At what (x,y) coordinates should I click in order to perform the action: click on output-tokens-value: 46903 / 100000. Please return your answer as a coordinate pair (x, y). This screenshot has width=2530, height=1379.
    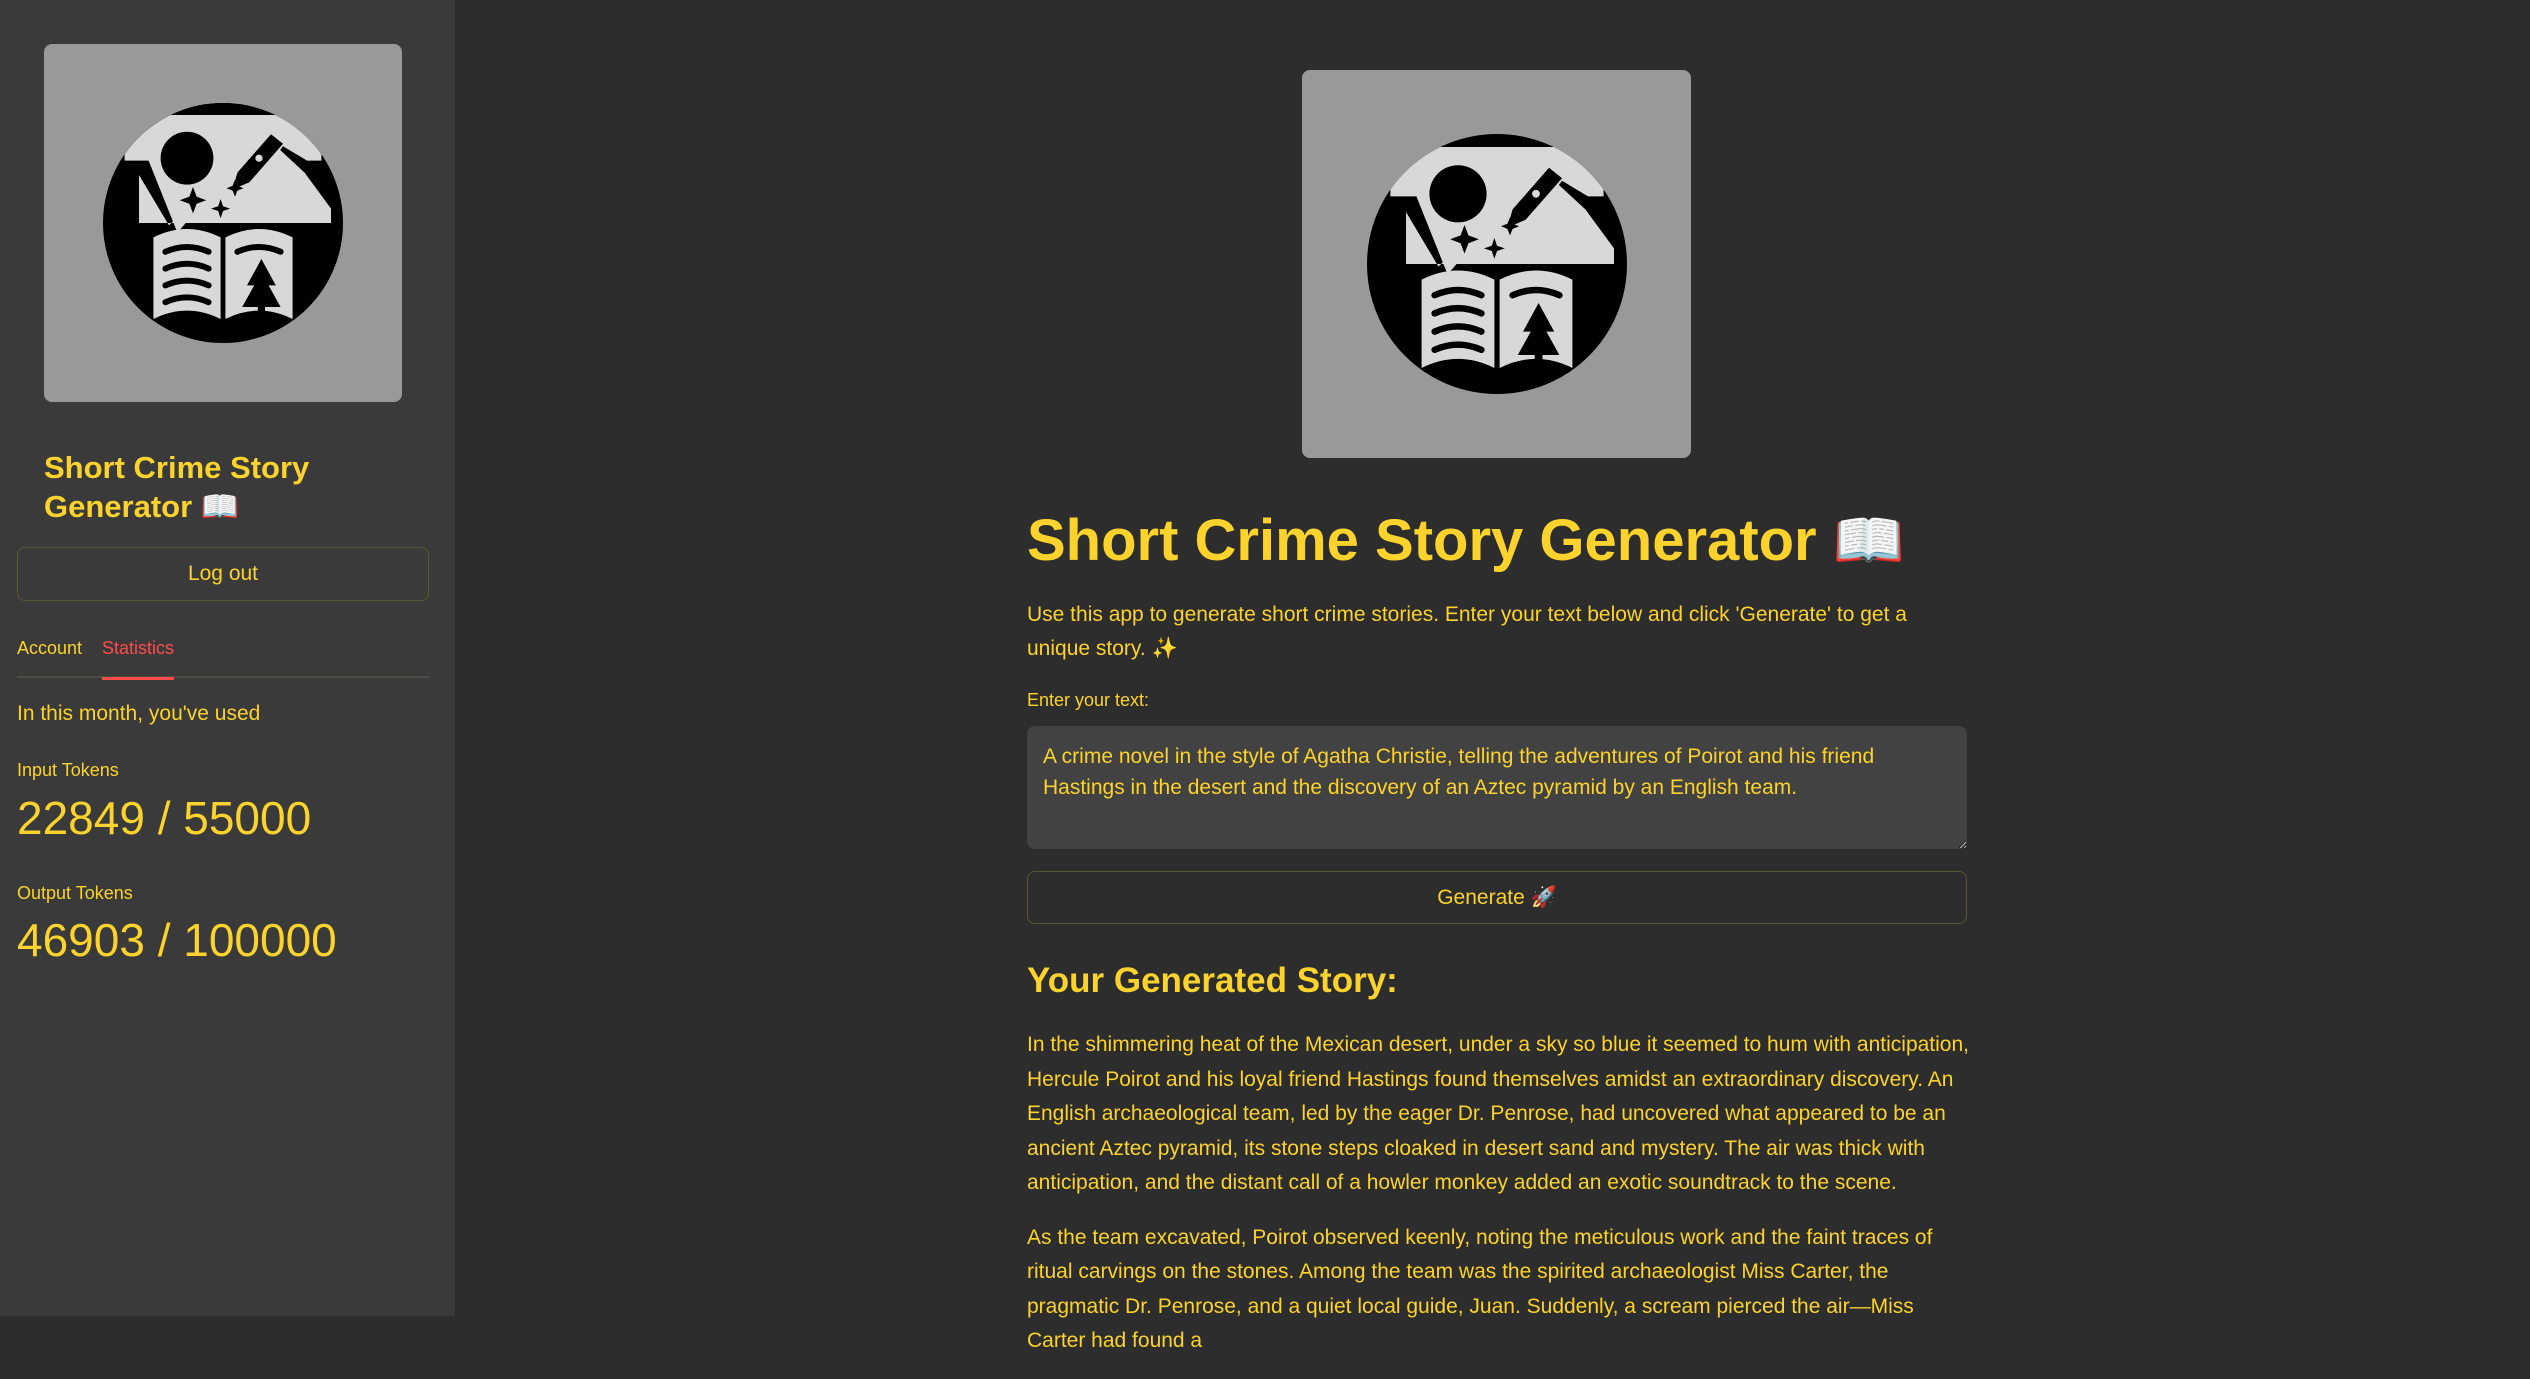
    Looking at the image, I should click on (177, 940).